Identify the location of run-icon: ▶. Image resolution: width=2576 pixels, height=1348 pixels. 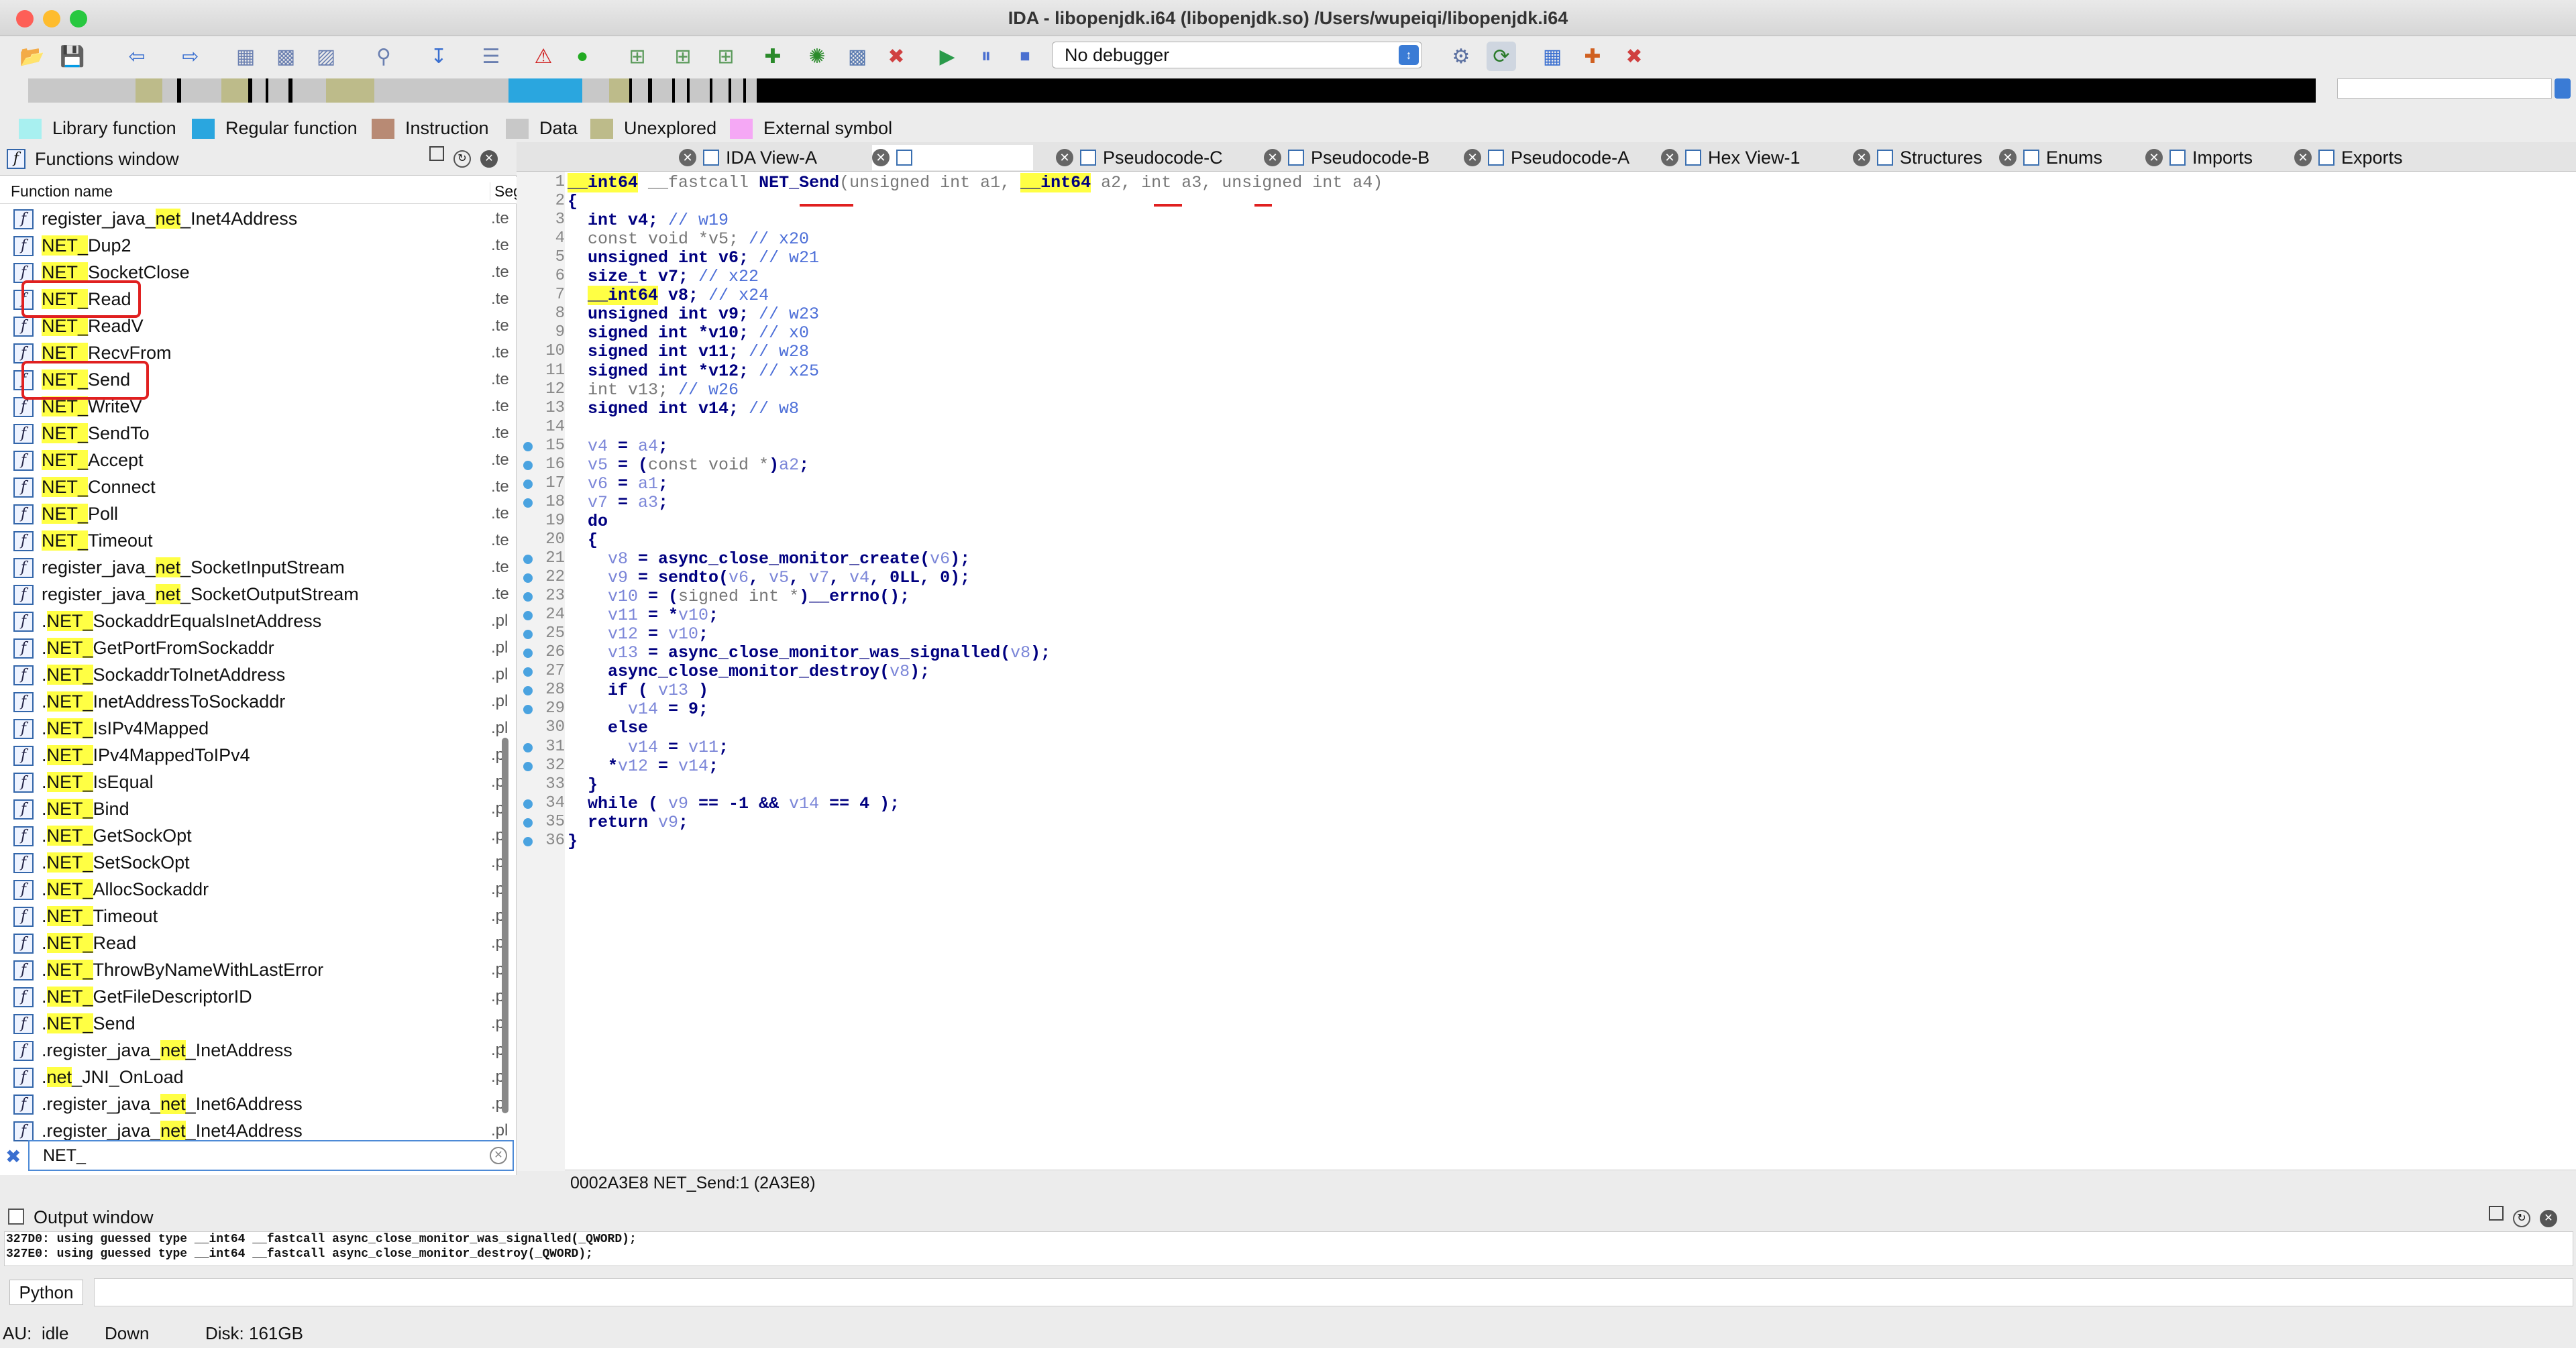
(947, 56).